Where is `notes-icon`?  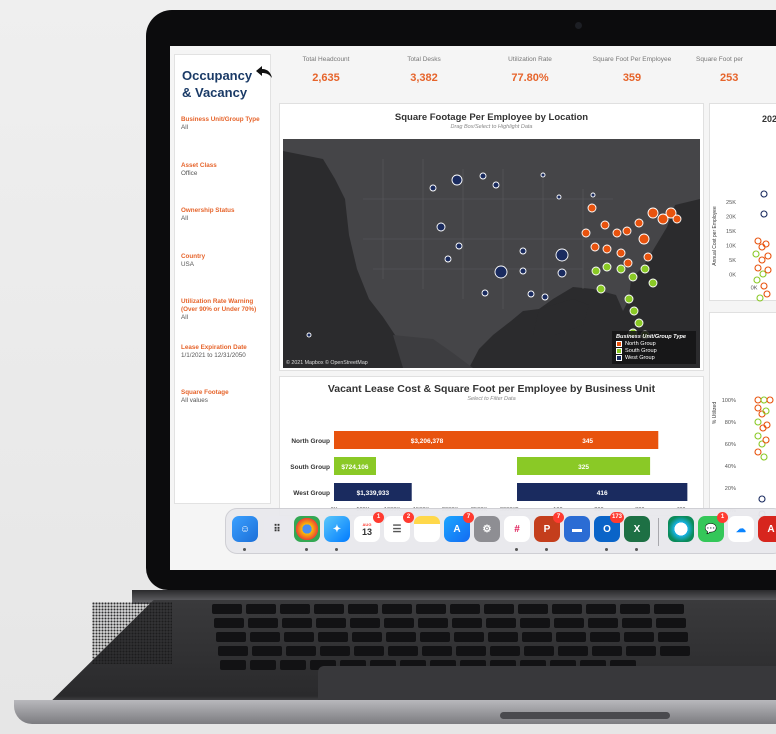
notes-icon is located at coordinates (427, 529).